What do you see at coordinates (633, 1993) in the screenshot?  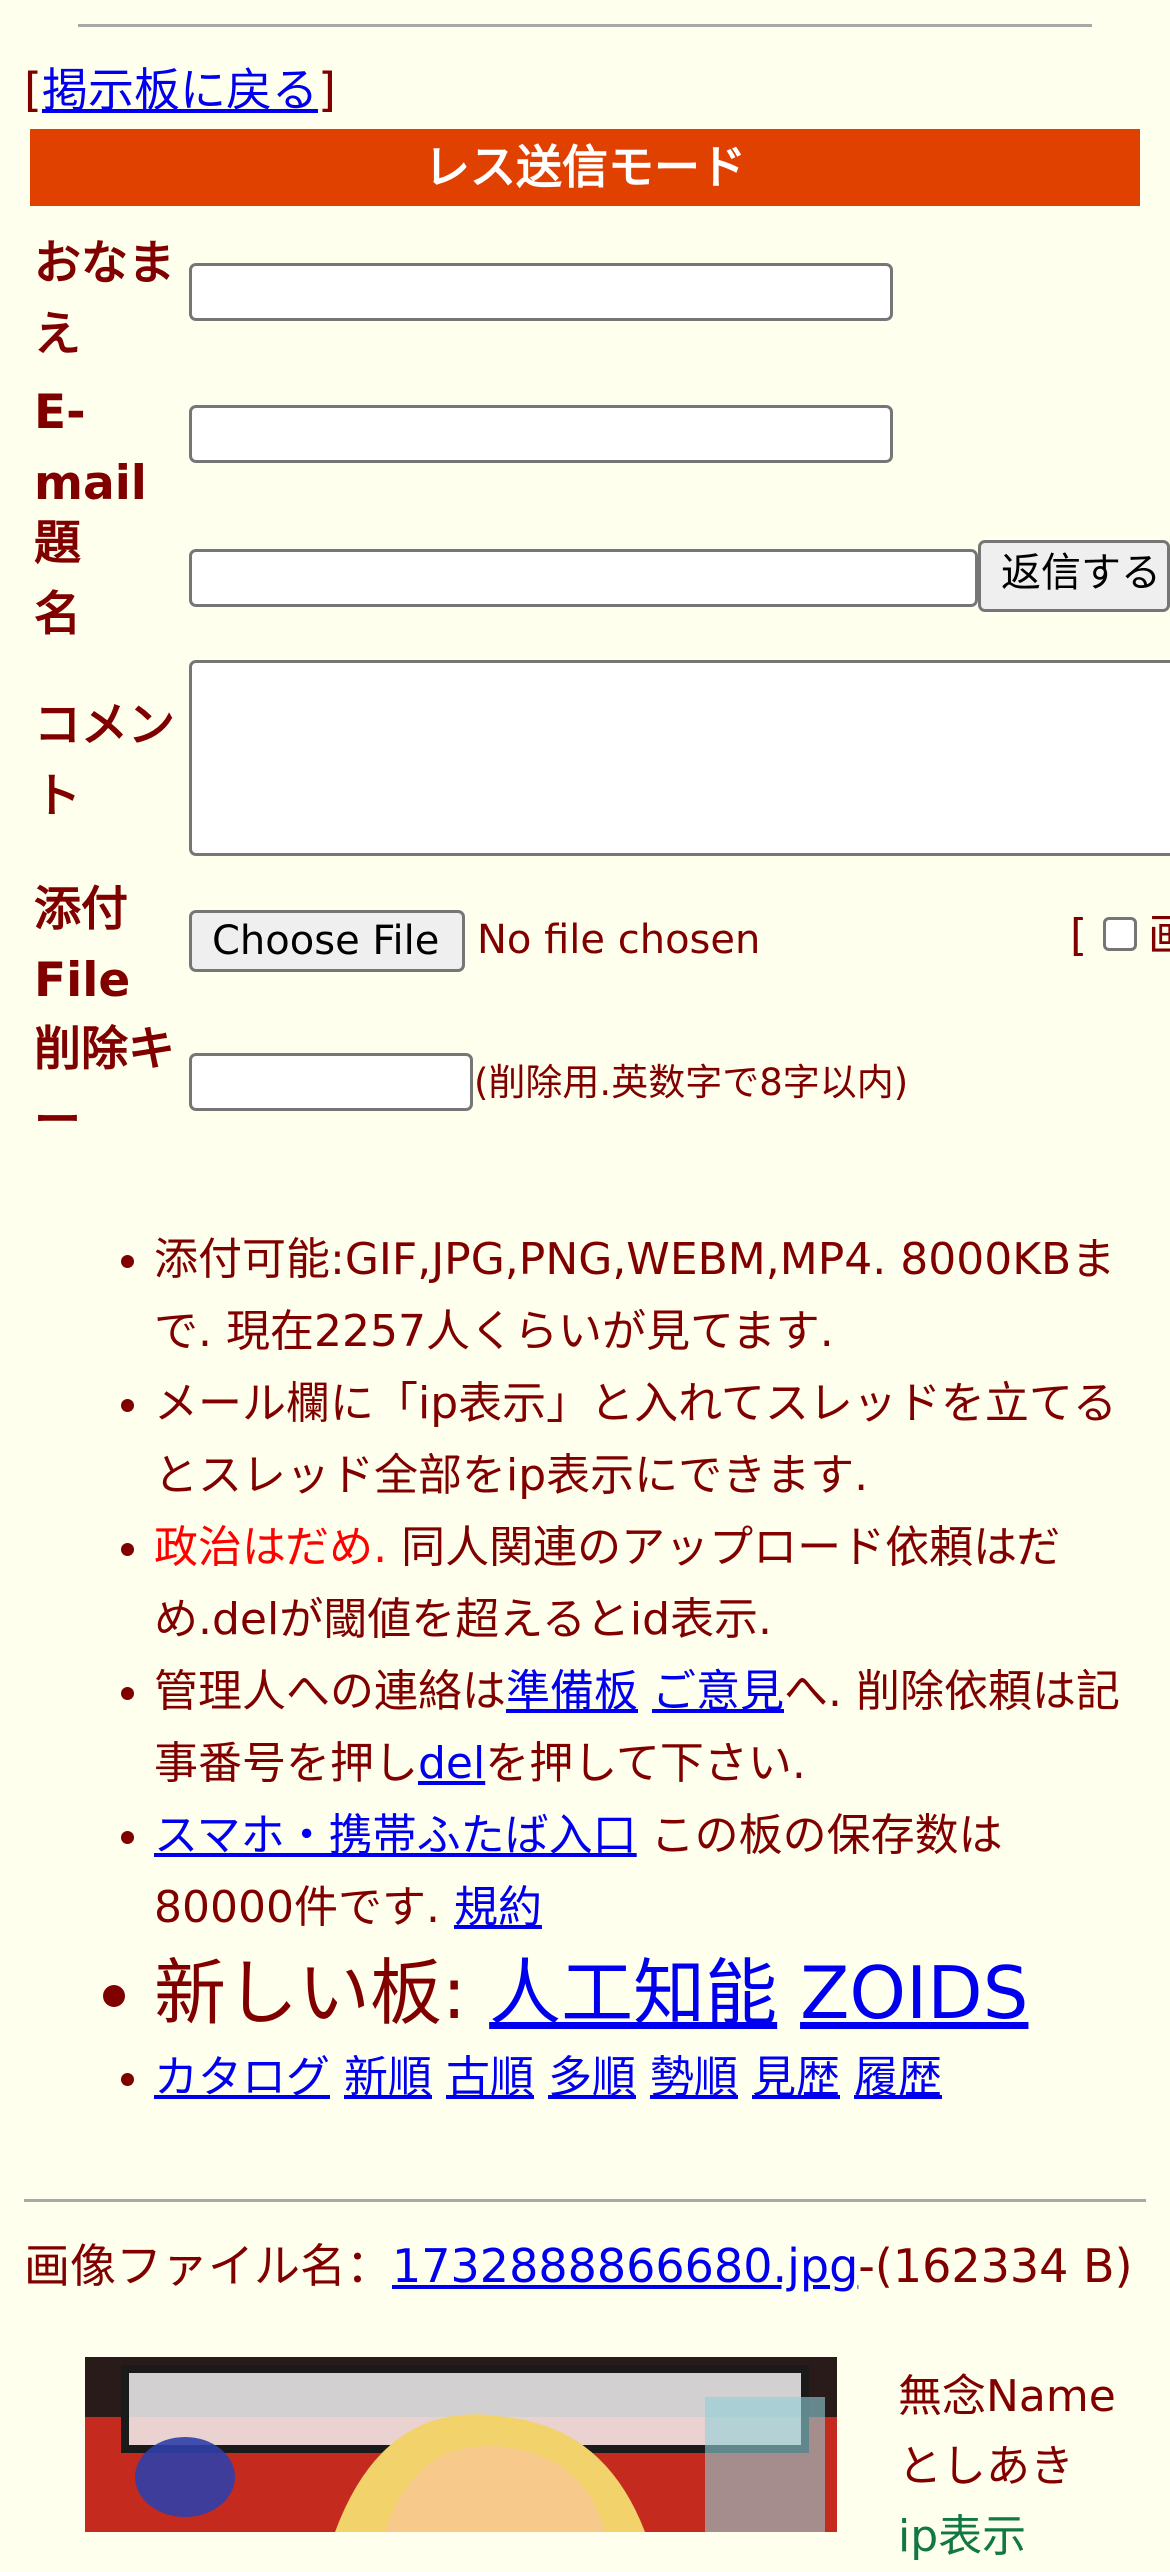 I see `ai-board-link: 人工知能` at bounding box center [633, 1993].